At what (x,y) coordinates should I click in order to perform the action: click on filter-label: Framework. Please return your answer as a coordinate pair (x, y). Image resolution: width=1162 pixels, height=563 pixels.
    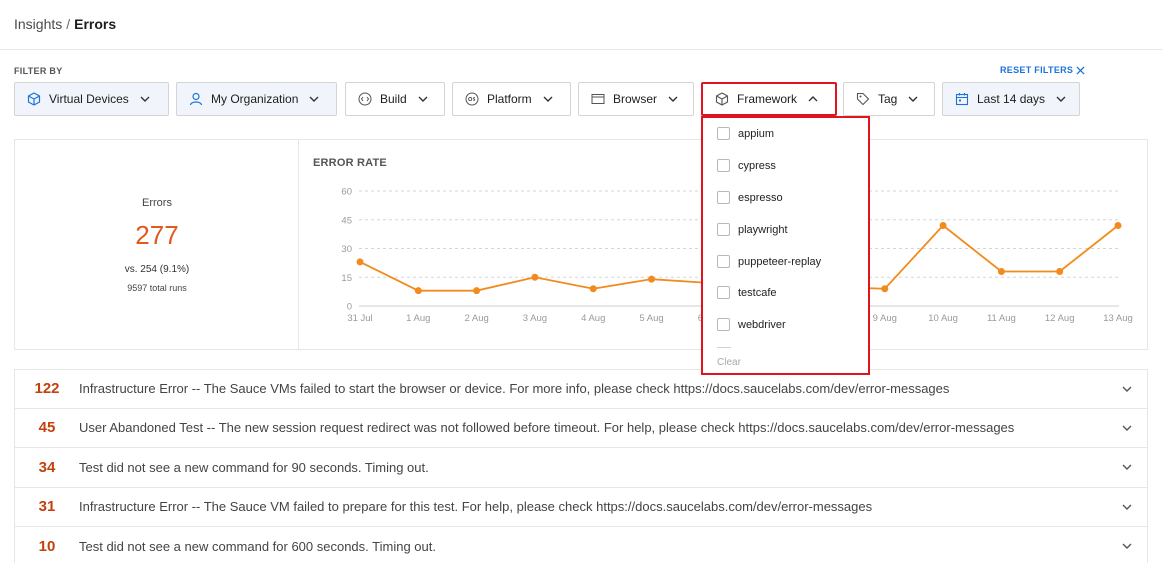
    Looking at the image, I should click on (767, 99).